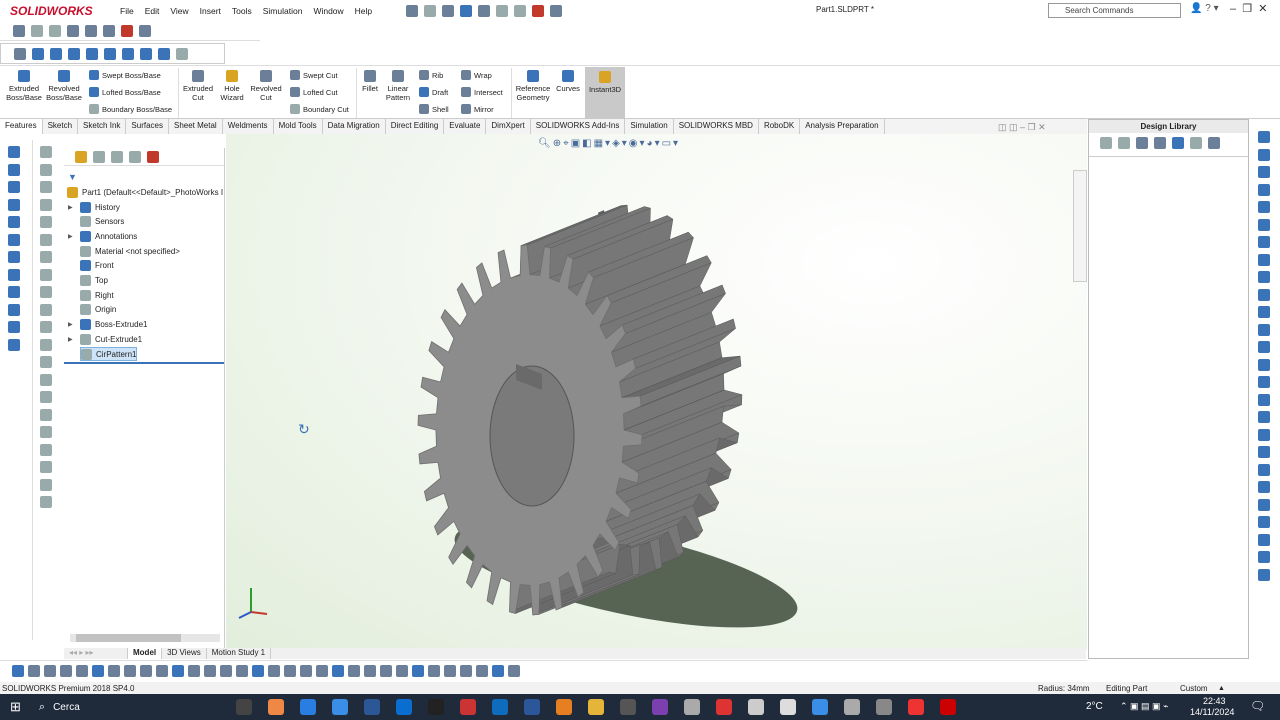 This screenshot has width=1280, height=720. Describe the element at coordinates (153, 156) in the screenshot. I see `display-manager-tab-icon` at that location.